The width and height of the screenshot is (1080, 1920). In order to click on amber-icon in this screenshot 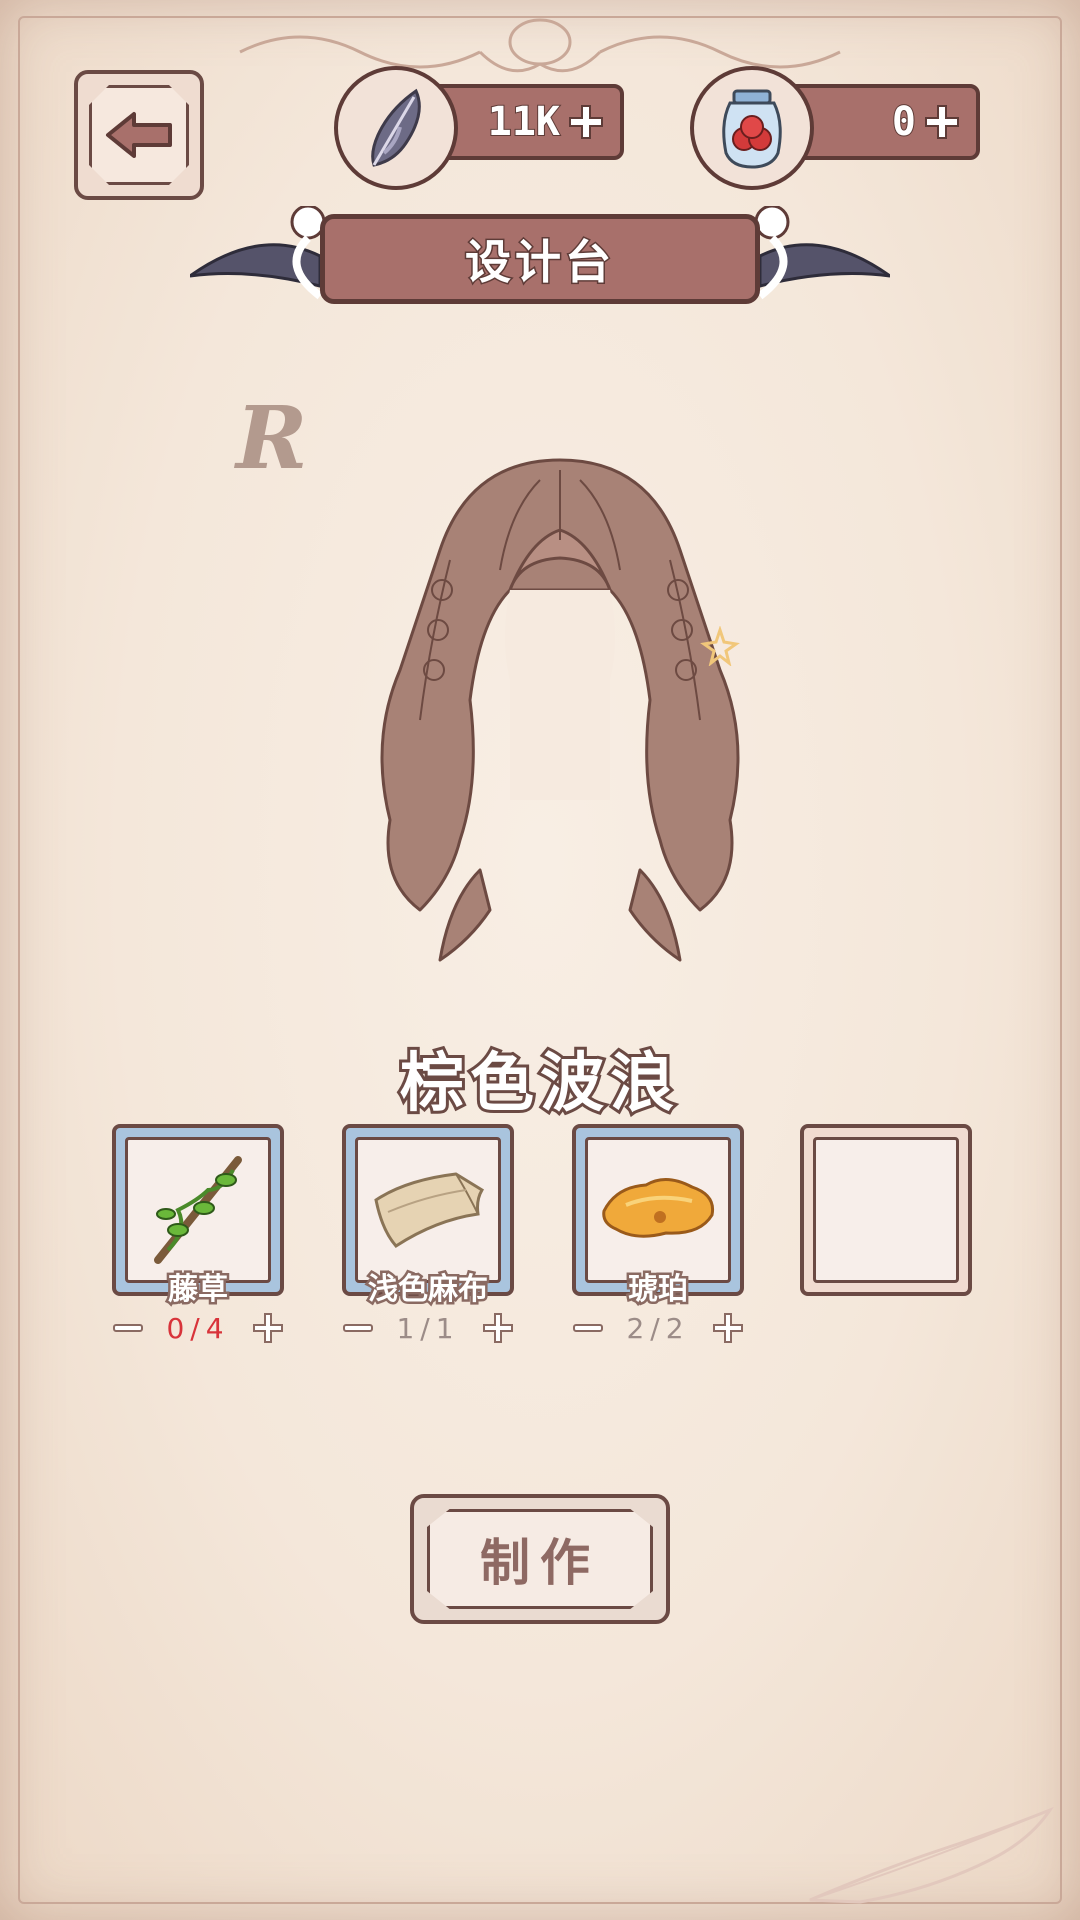, I will do `click(658, 1208)`.